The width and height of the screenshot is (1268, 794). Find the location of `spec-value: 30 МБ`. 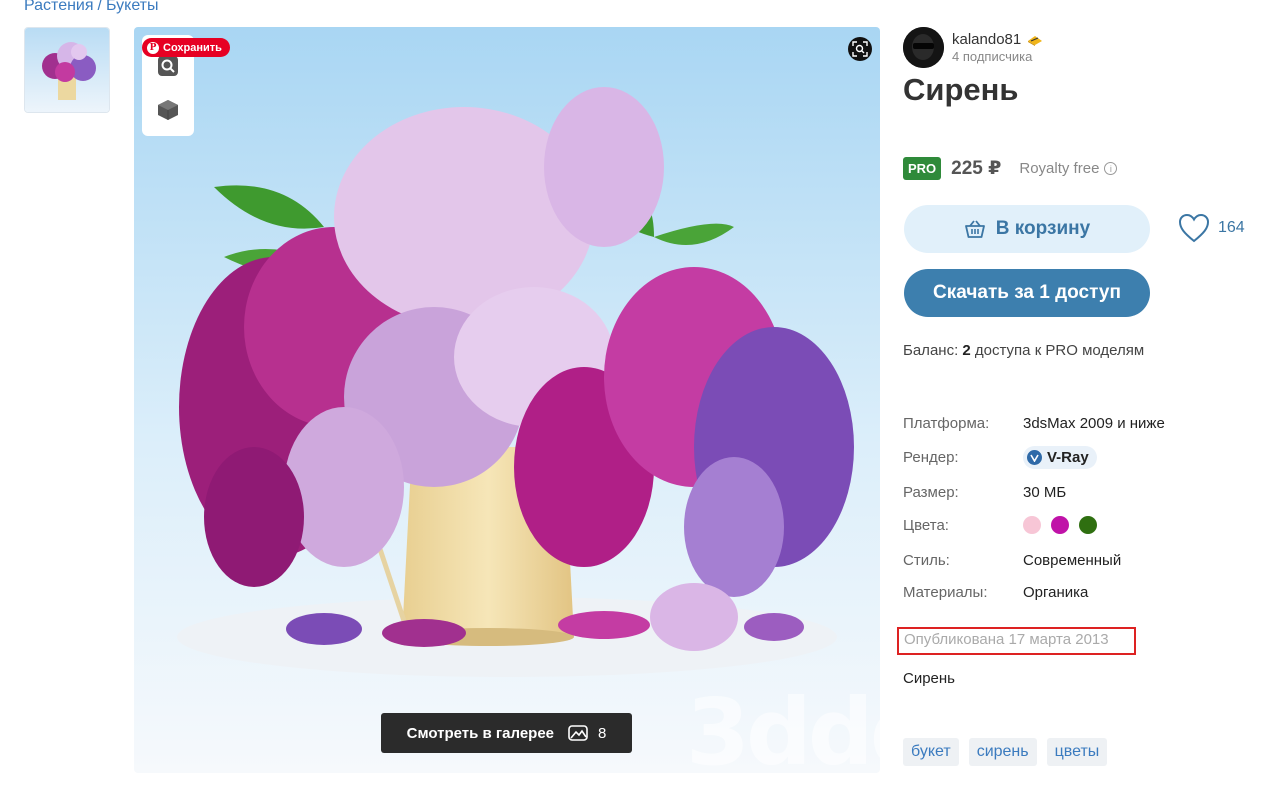

spec-value: 30 МБ is located at coordinates (1045, 492).